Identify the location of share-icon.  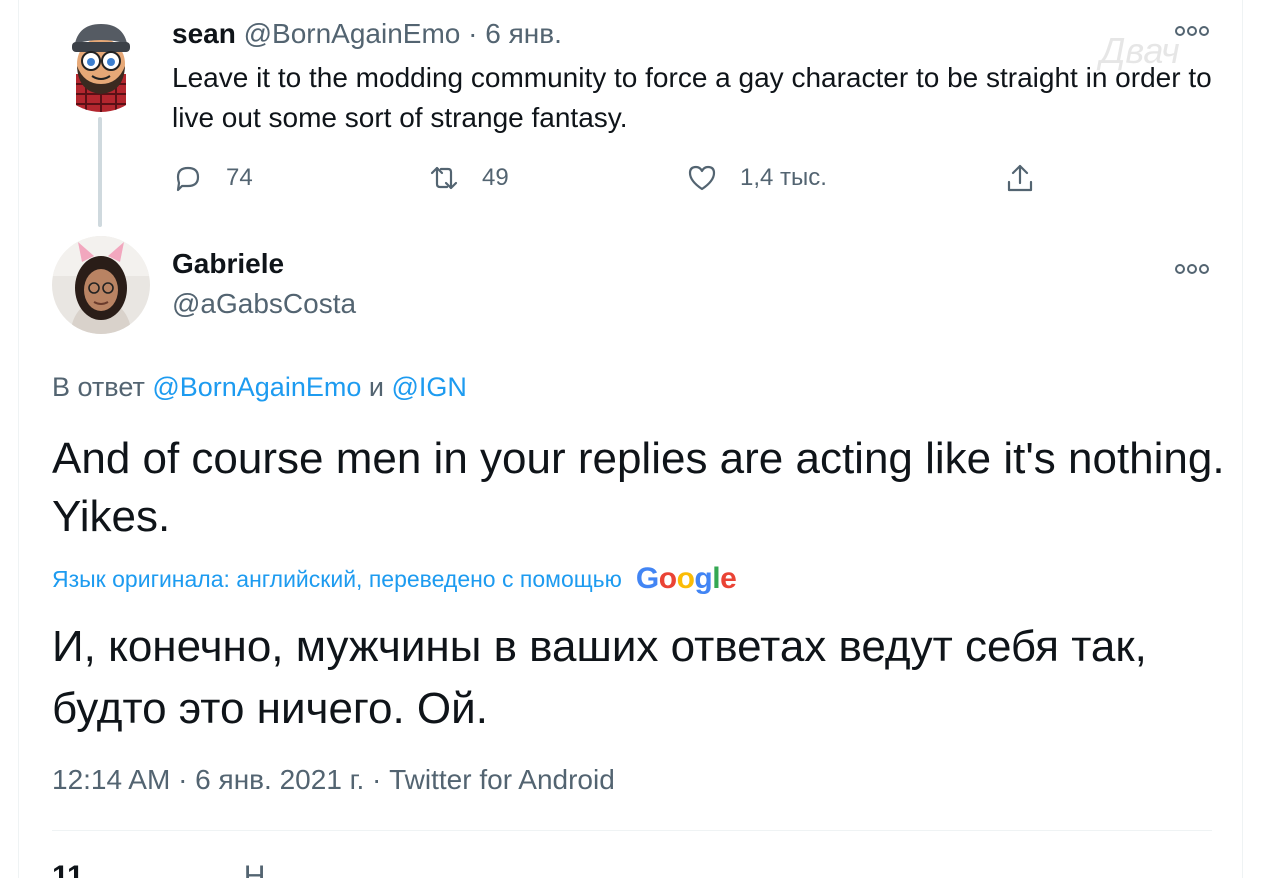
(1020, 178).